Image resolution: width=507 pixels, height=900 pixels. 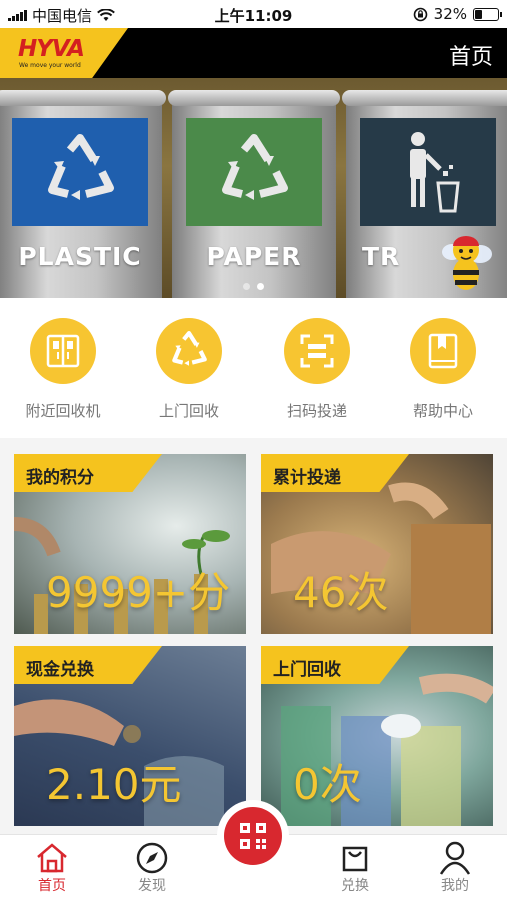 What do you see at coordinates (355, 886) in the screenshot?
I see `tab-label-exchange: 兑换` at bounding box center [355, 886].